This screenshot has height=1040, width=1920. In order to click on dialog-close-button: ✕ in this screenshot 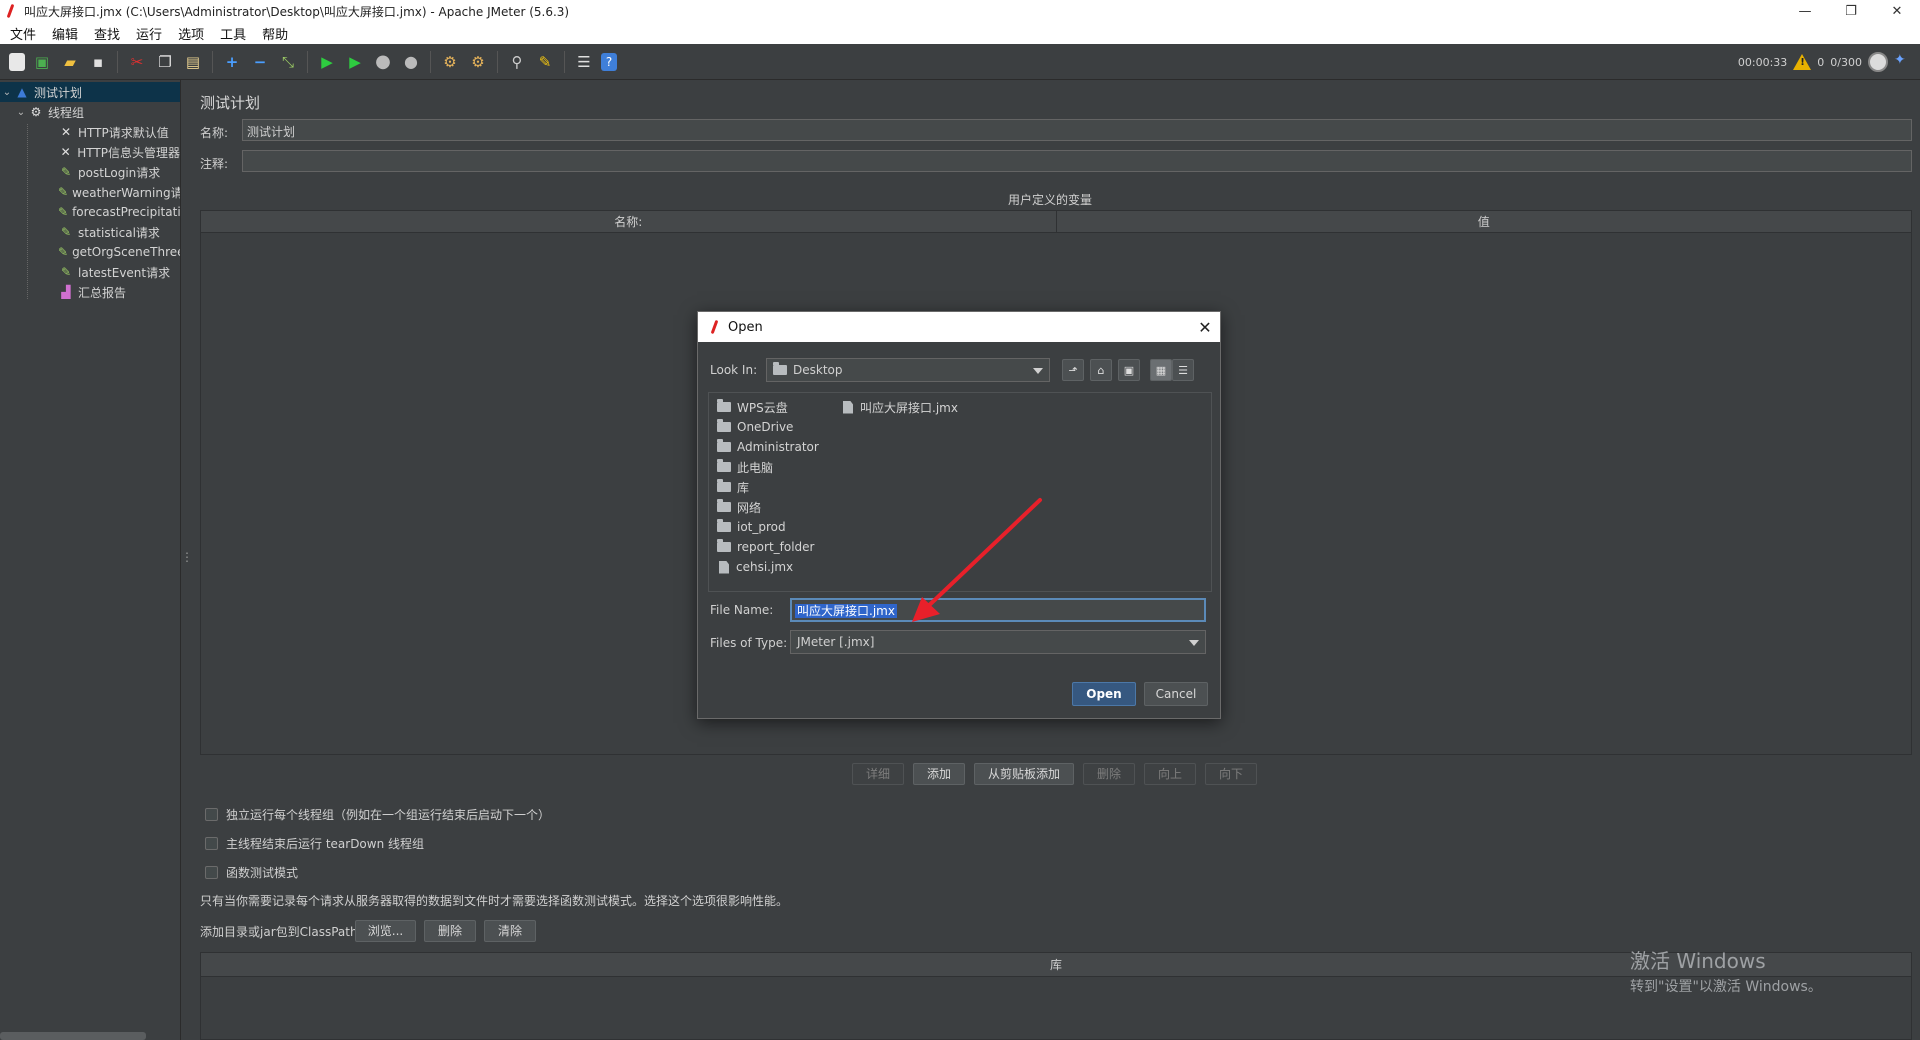, I will do `click(1205, 327)`.